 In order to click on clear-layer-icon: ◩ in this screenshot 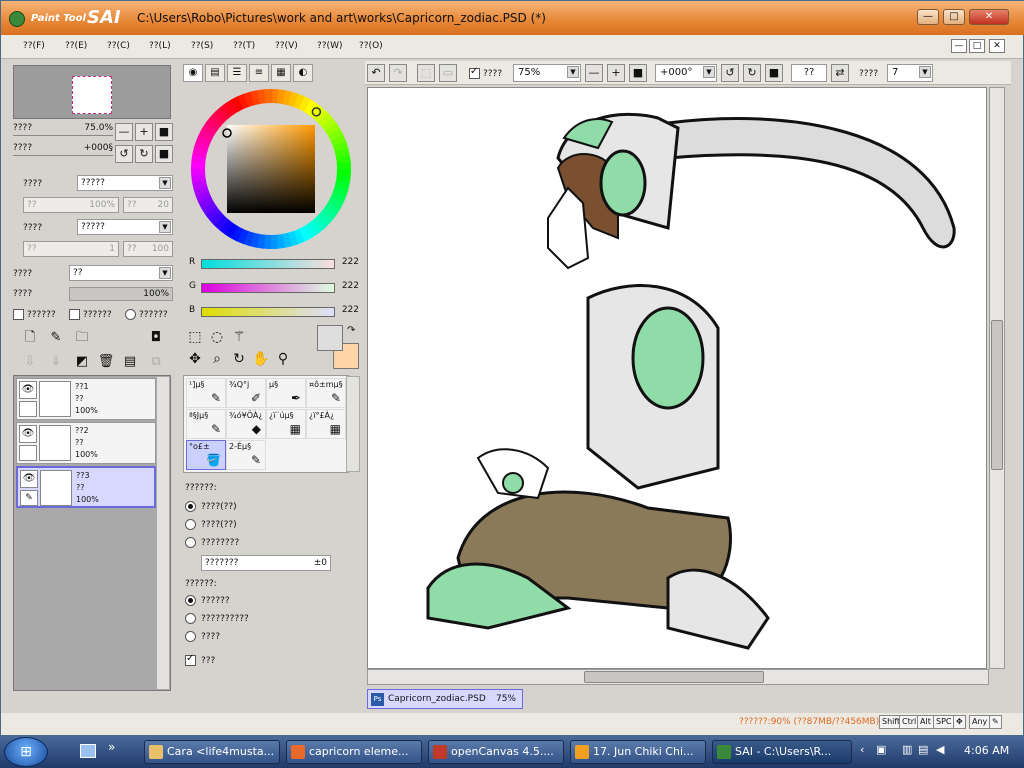, I will do `click(82, 362)`.